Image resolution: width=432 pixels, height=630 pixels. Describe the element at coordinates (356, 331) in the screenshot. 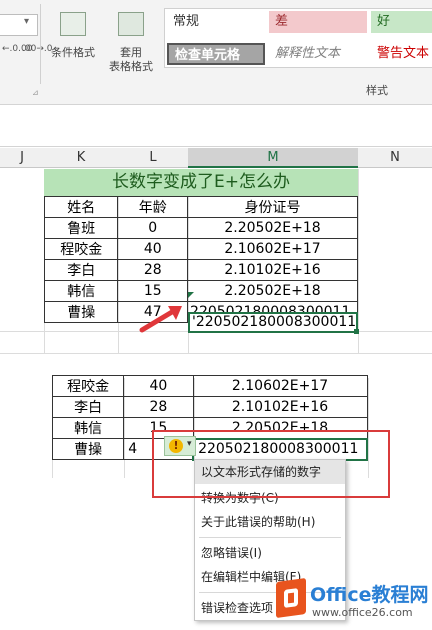

I see `fill-handle` at that location.